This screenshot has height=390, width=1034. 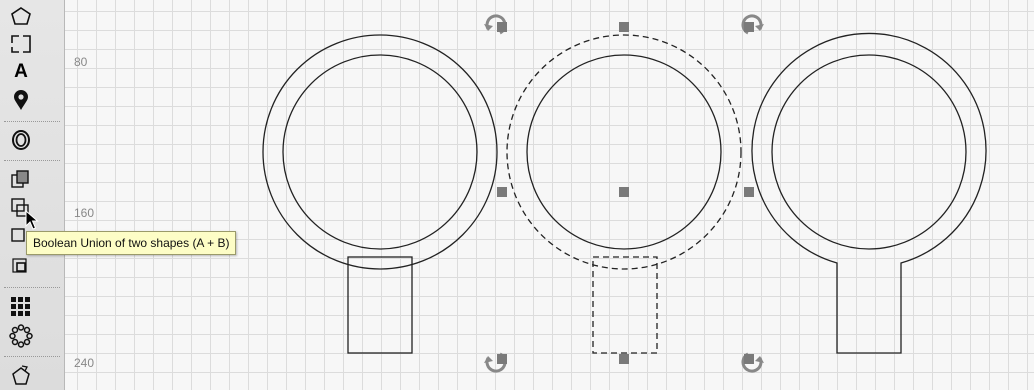 I want to click on selection-handle-left, so click(x=502, y=192).